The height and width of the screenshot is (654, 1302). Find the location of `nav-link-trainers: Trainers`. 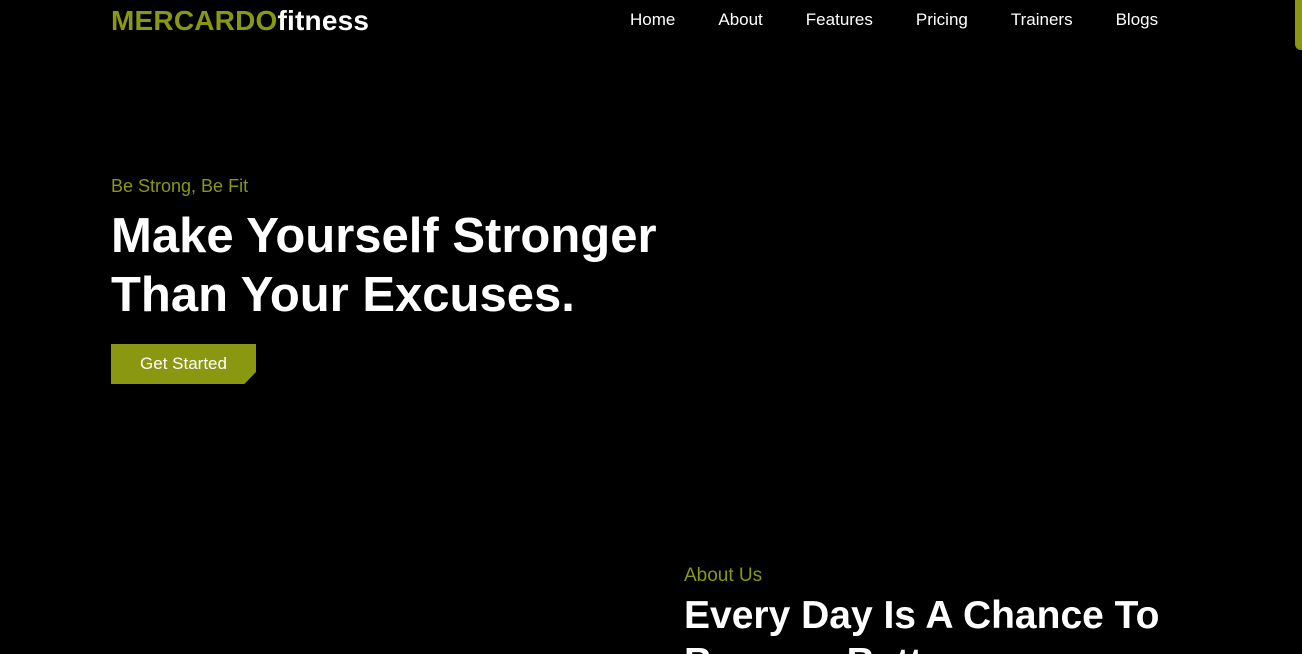

nav-link-trainers: Trainers is located at coordinates (1042, 20).